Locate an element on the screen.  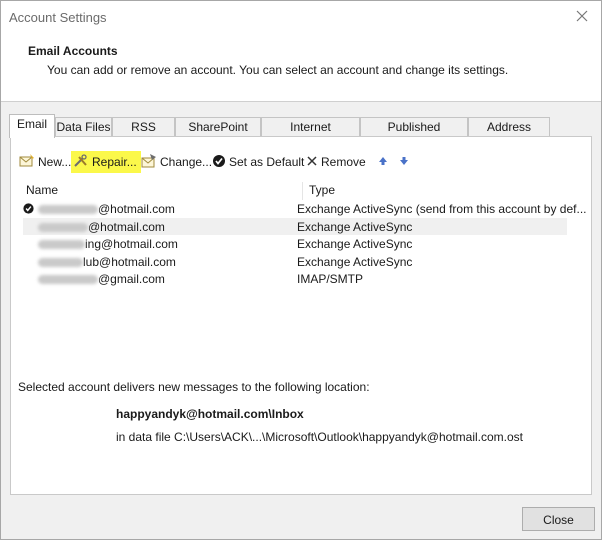
move-up-button is located at coordinates (383, 162).